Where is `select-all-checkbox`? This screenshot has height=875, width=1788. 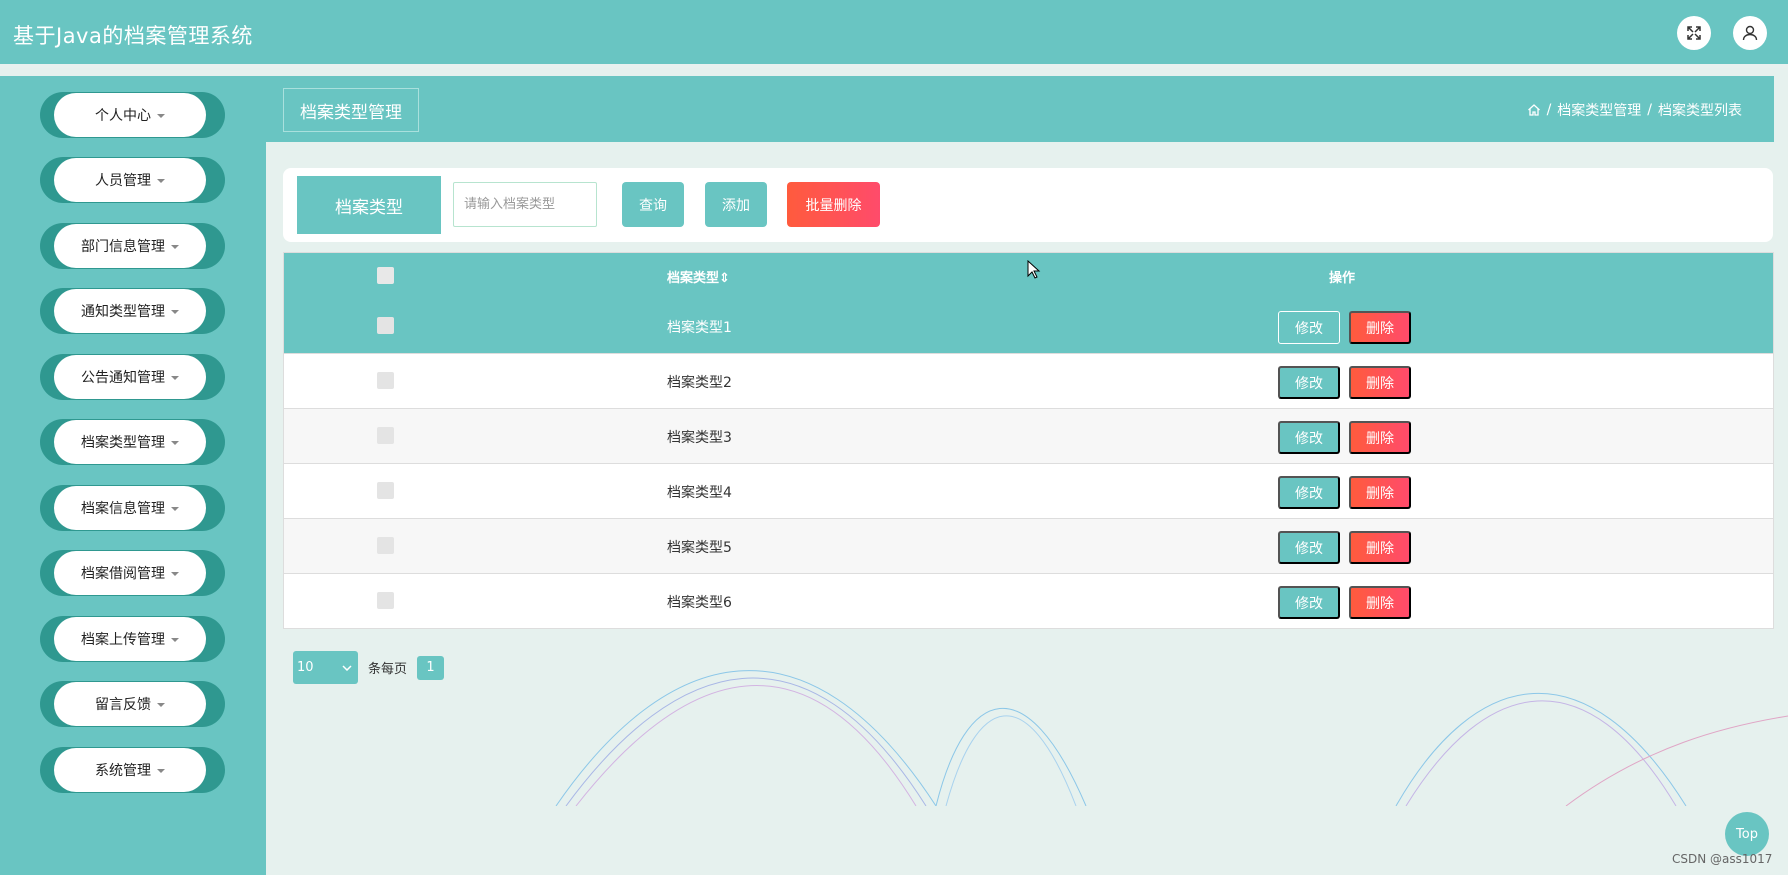
select-all-checkbox is located at coordinates (385, 275).